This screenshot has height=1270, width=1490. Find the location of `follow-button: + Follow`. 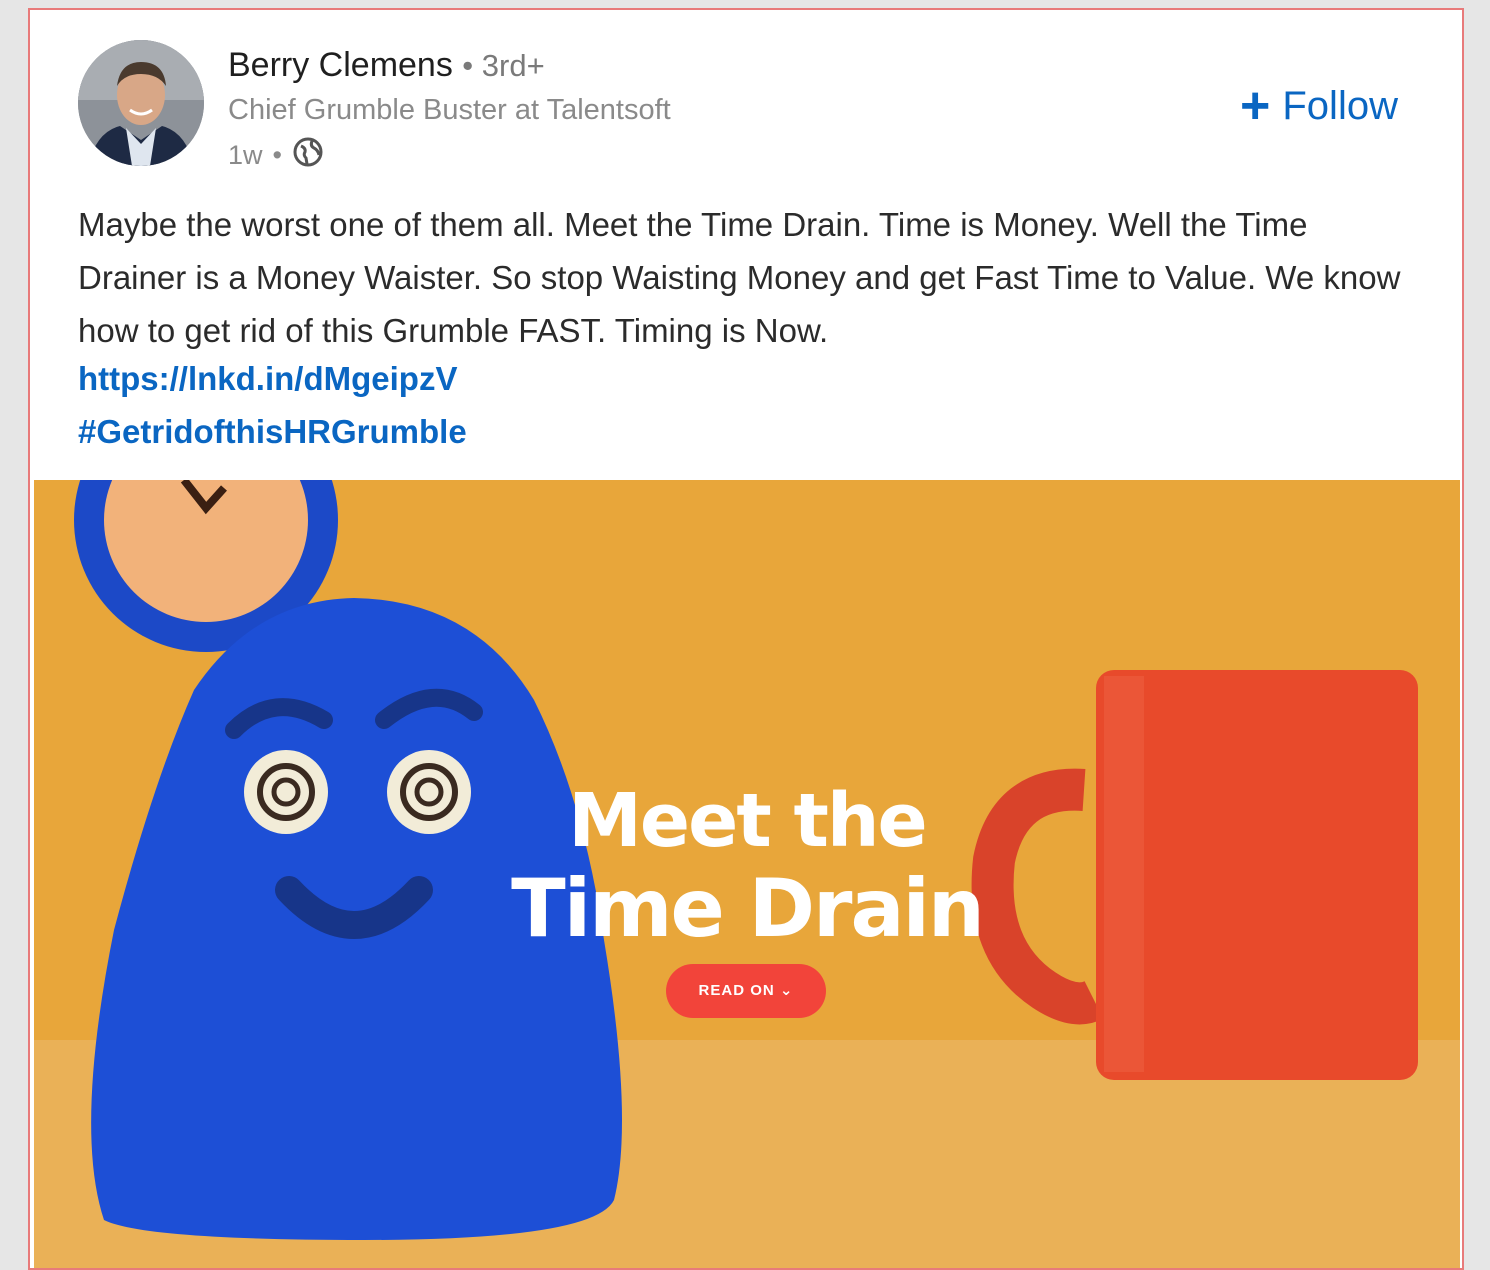

follow-button: + Follow is located at coordinates (1319, 106).